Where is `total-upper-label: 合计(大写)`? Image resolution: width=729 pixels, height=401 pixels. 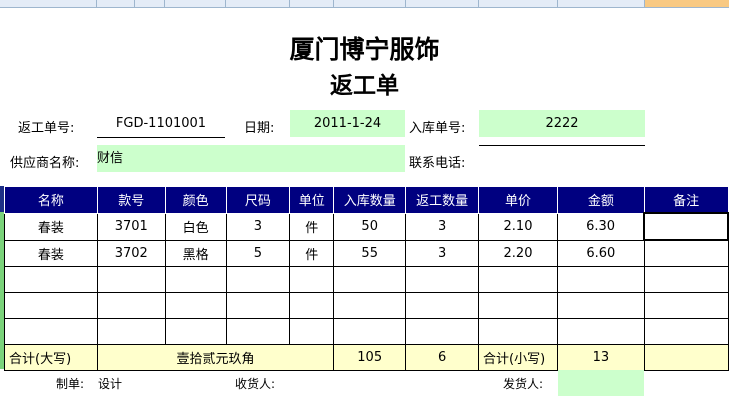 total-upper-label: 合计(大写) is located at coordinates (51, 357).